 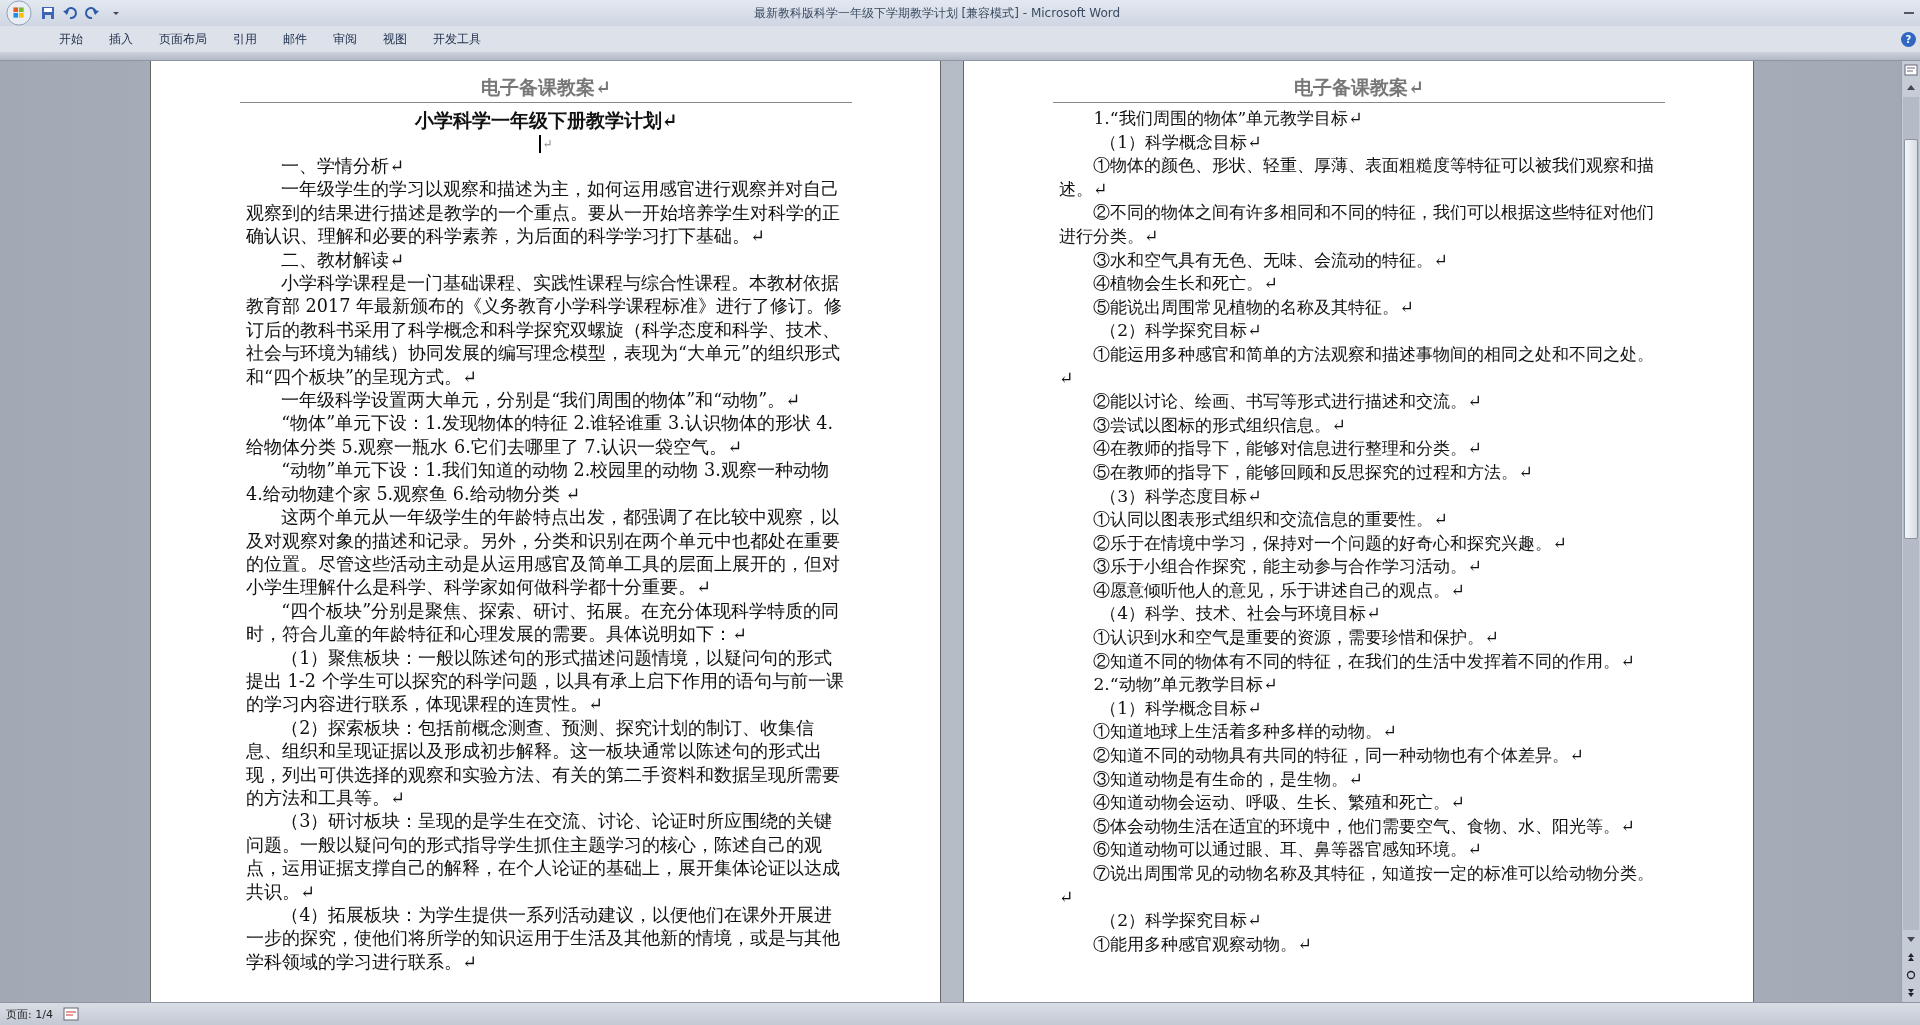 What do you see at coordinates (1357, 177) in the screenshot?
I see `paragraph: ①物体的颜色、形状、轻重、厚薄、表面粗糙度等特征可以被我们观察和描述。↵` at bounding box center [1357, 177].